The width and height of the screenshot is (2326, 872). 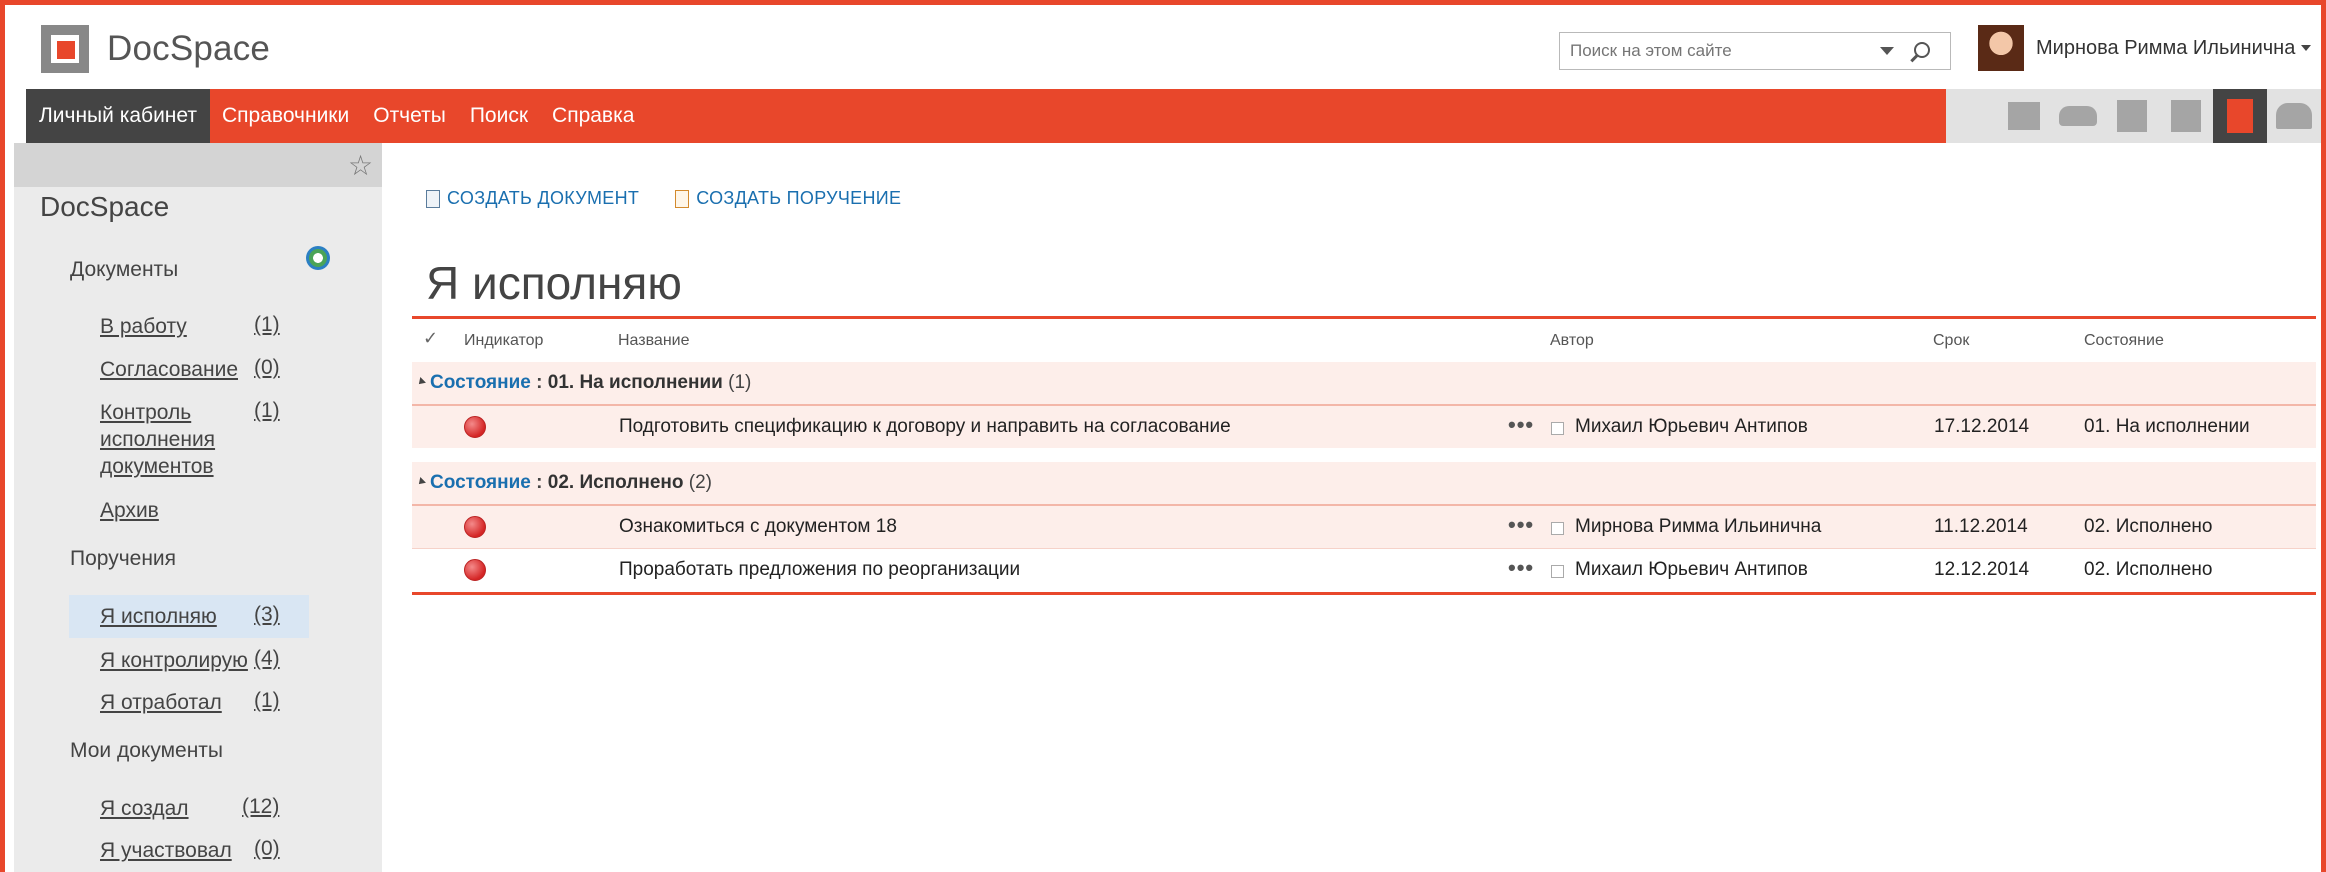 What do you see at coordinates (1364, 317) in the screenshot?
I see `title-divider` at bounding box center [1364, 317].